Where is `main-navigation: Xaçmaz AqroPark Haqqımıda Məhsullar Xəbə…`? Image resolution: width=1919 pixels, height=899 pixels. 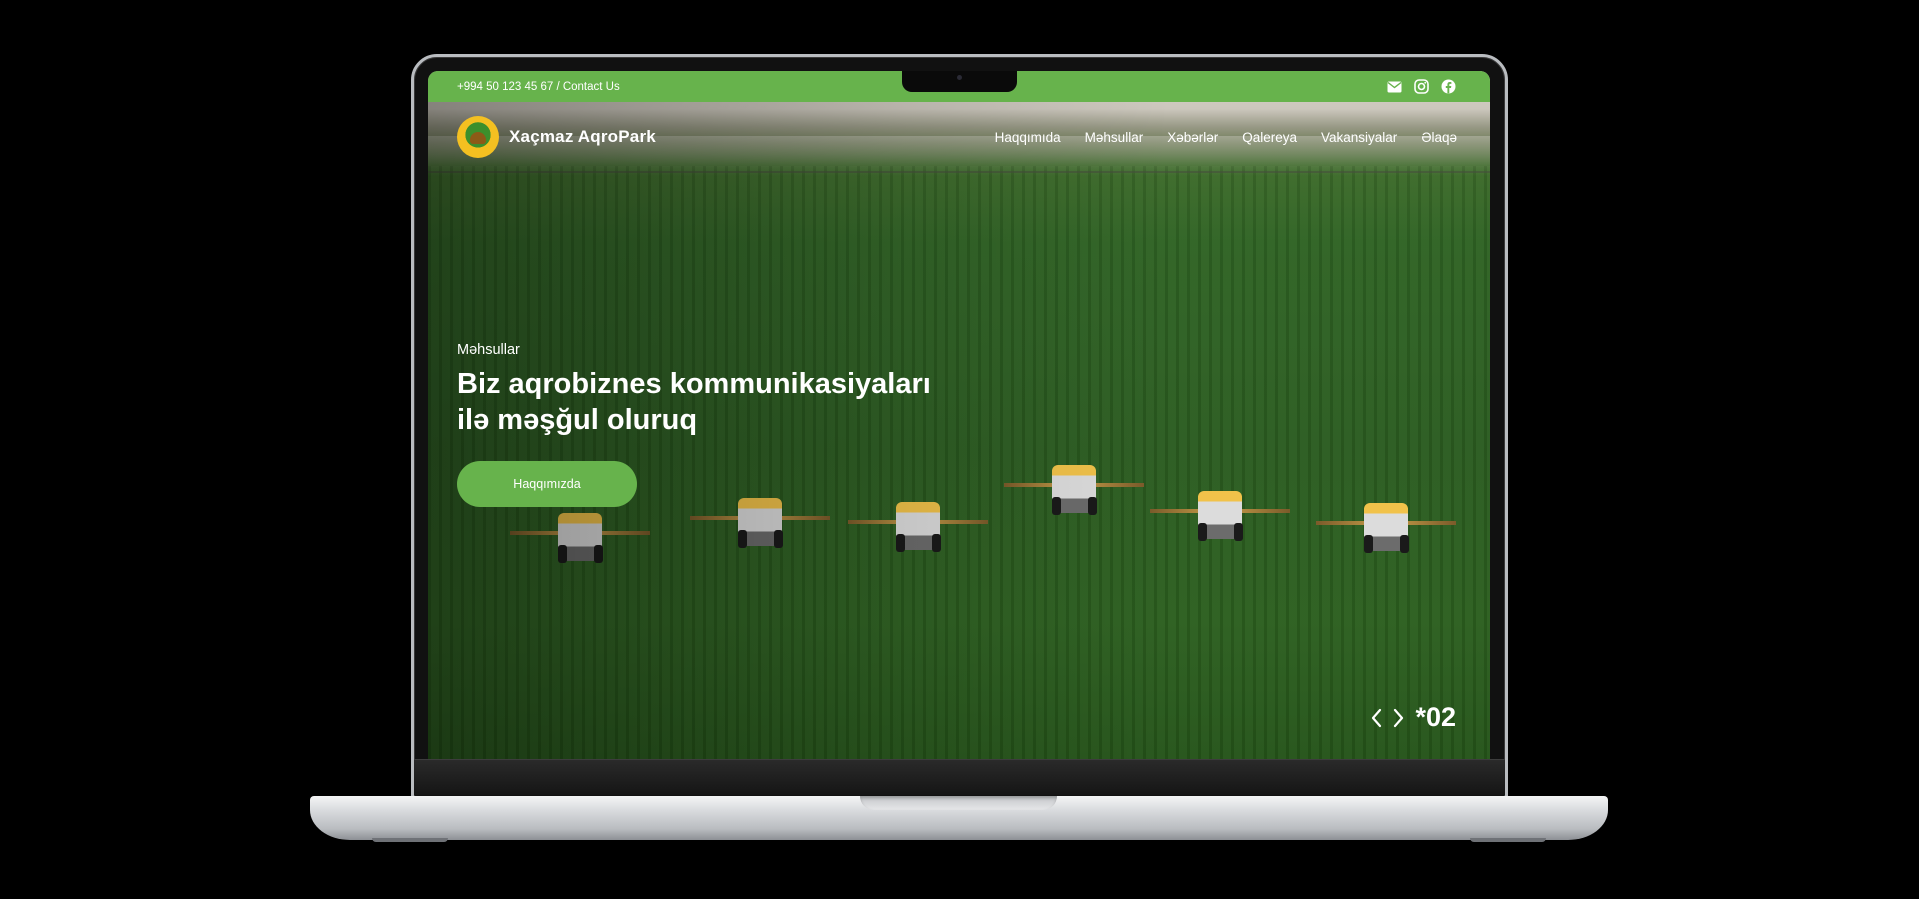
main-navigation: Xaçmaz AqroPark Haqqımıda Məhsullar Xəbə… is located at coordinates (959, 137).